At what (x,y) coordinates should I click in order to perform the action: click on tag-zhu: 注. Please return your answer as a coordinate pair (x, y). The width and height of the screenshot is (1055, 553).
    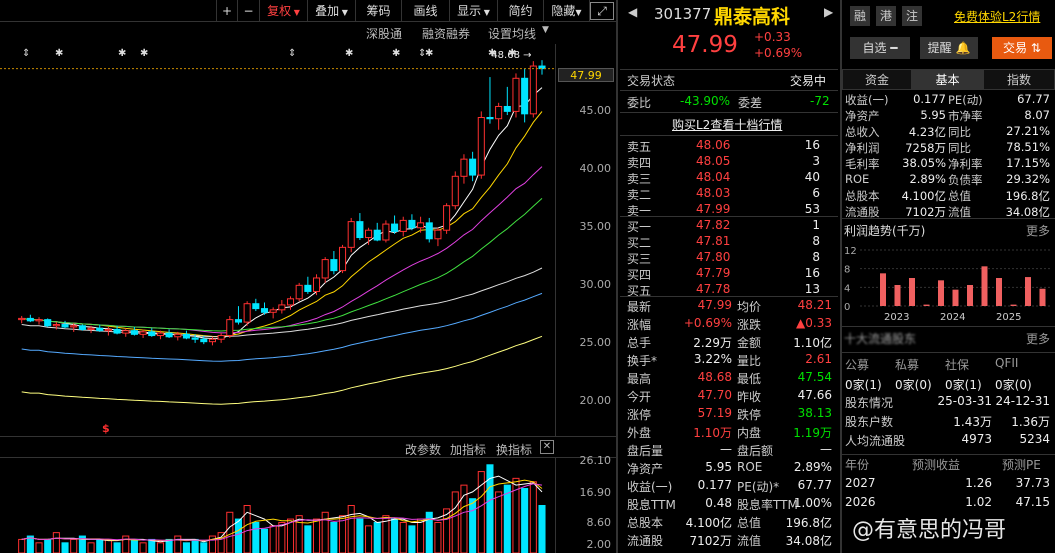
    Looking at the image, I should click on (912, 16).